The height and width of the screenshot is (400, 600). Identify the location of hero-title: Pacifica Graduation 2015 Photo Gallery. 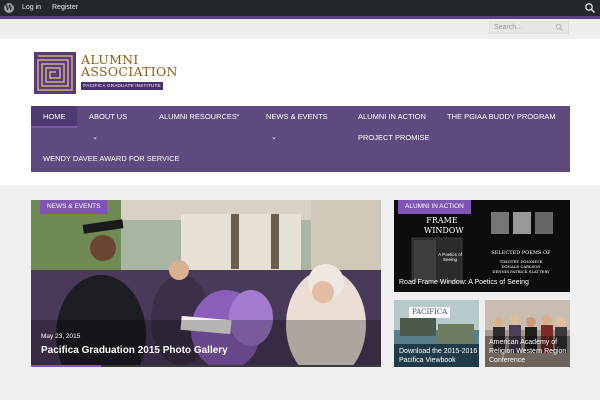
(134, 350).